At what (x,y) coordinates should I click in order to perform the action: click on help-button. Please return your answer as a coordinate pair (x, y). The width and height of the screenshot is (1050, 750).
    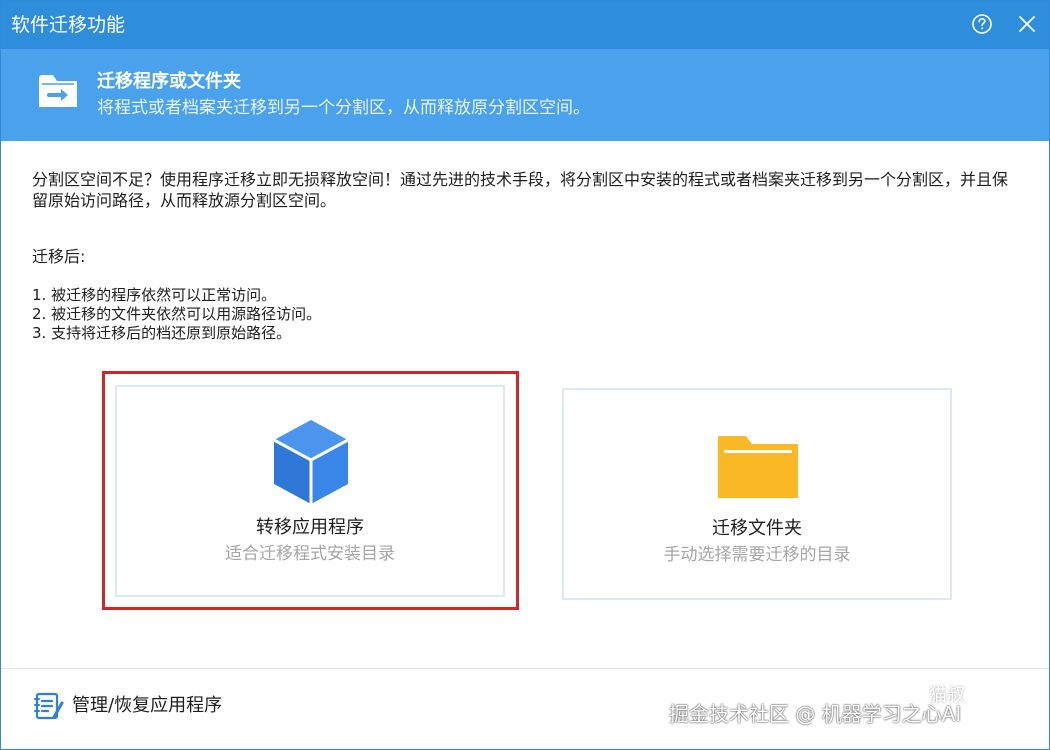
    Looking at the image, I should click on (982, 24).